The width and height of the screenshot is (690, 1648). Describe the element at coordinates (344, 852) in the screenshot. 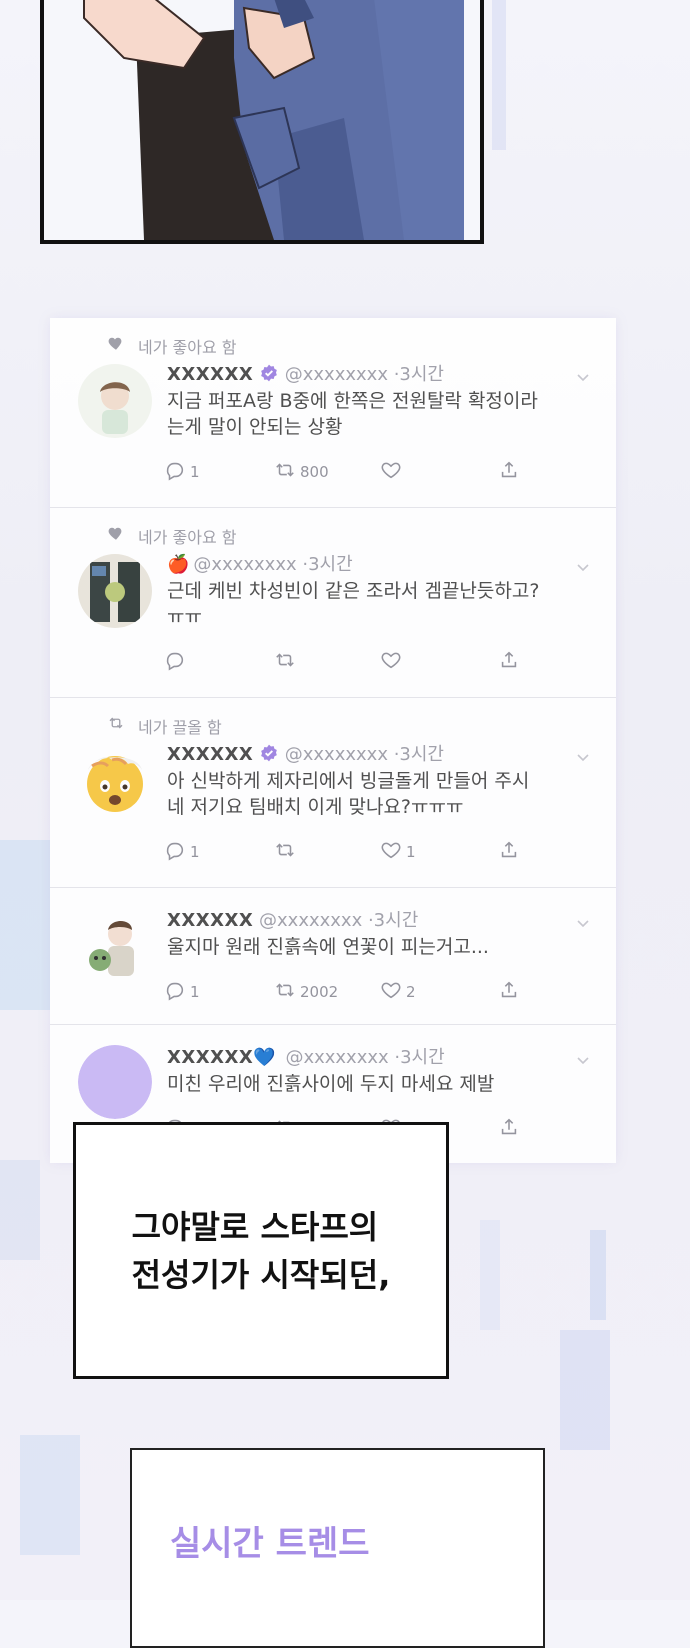

I see `tweet-actions: 11` at that location.